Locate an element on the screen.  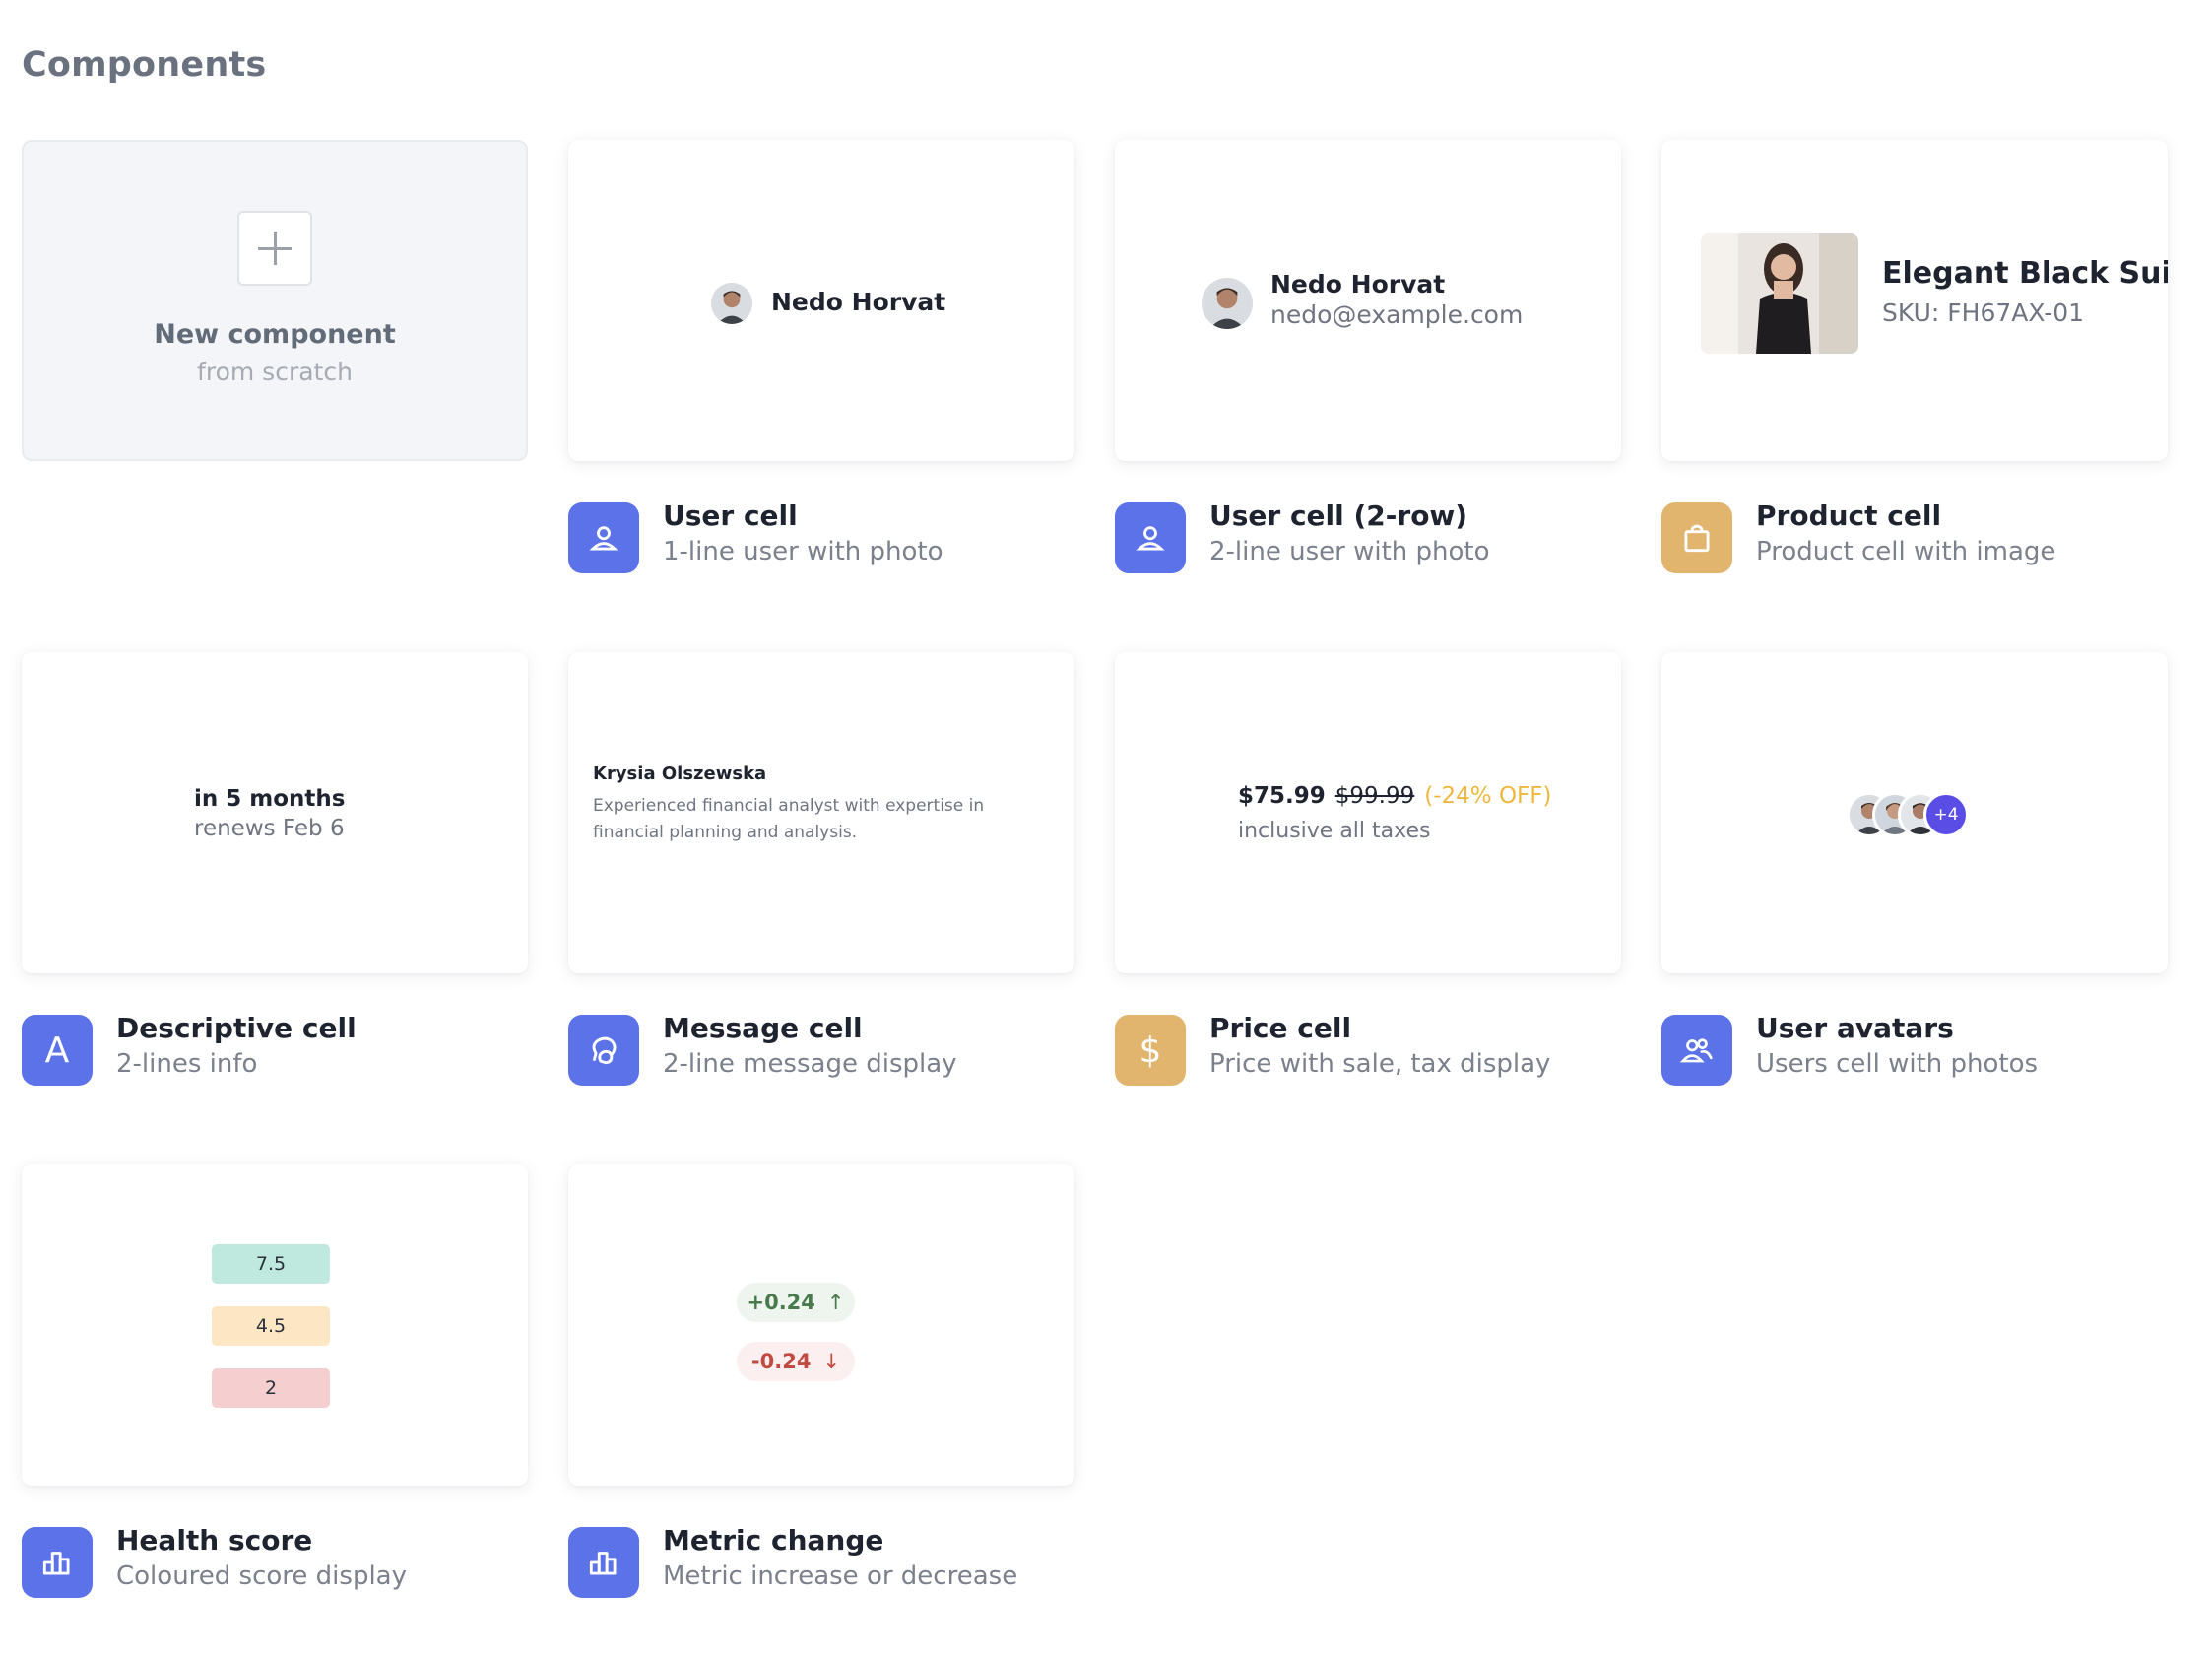
user-cell-2row-preview: Nedo Horvat nedo@example.com is located at coordinates (1368, 300).